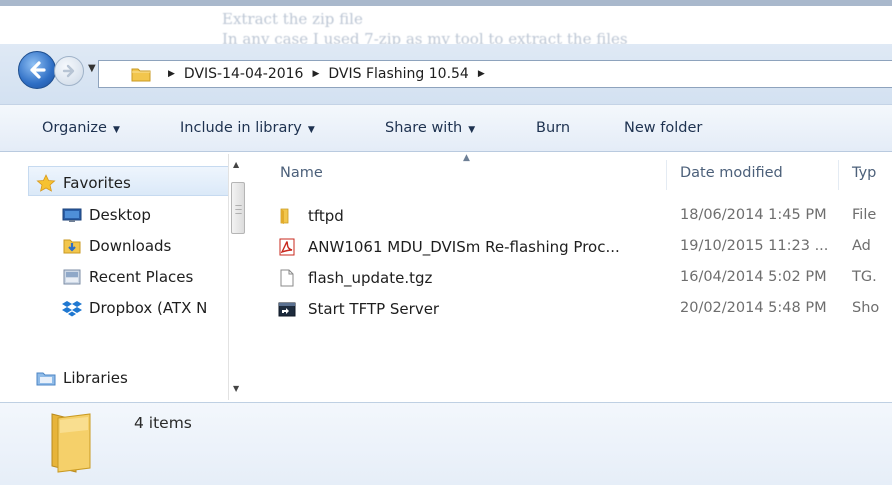 The height and width of the screenshot is (485, 892). I want to click on include-in-library-label: Include in library, so click(241, 128).